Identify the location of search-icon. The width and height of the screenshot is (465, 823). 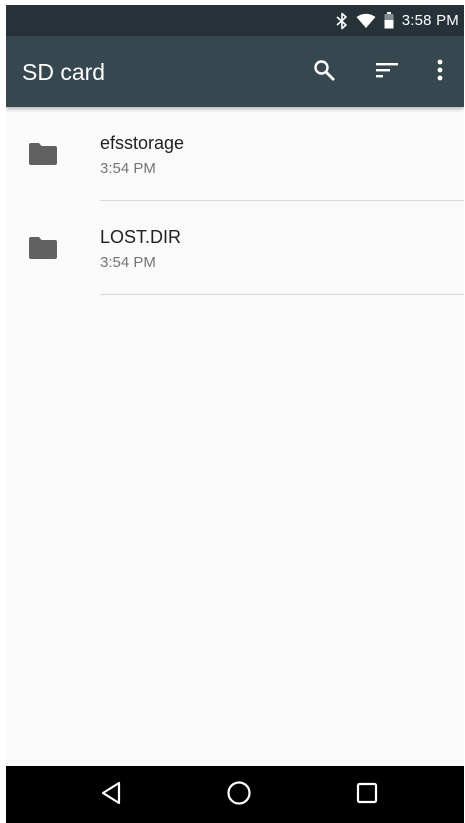
(324, 72).